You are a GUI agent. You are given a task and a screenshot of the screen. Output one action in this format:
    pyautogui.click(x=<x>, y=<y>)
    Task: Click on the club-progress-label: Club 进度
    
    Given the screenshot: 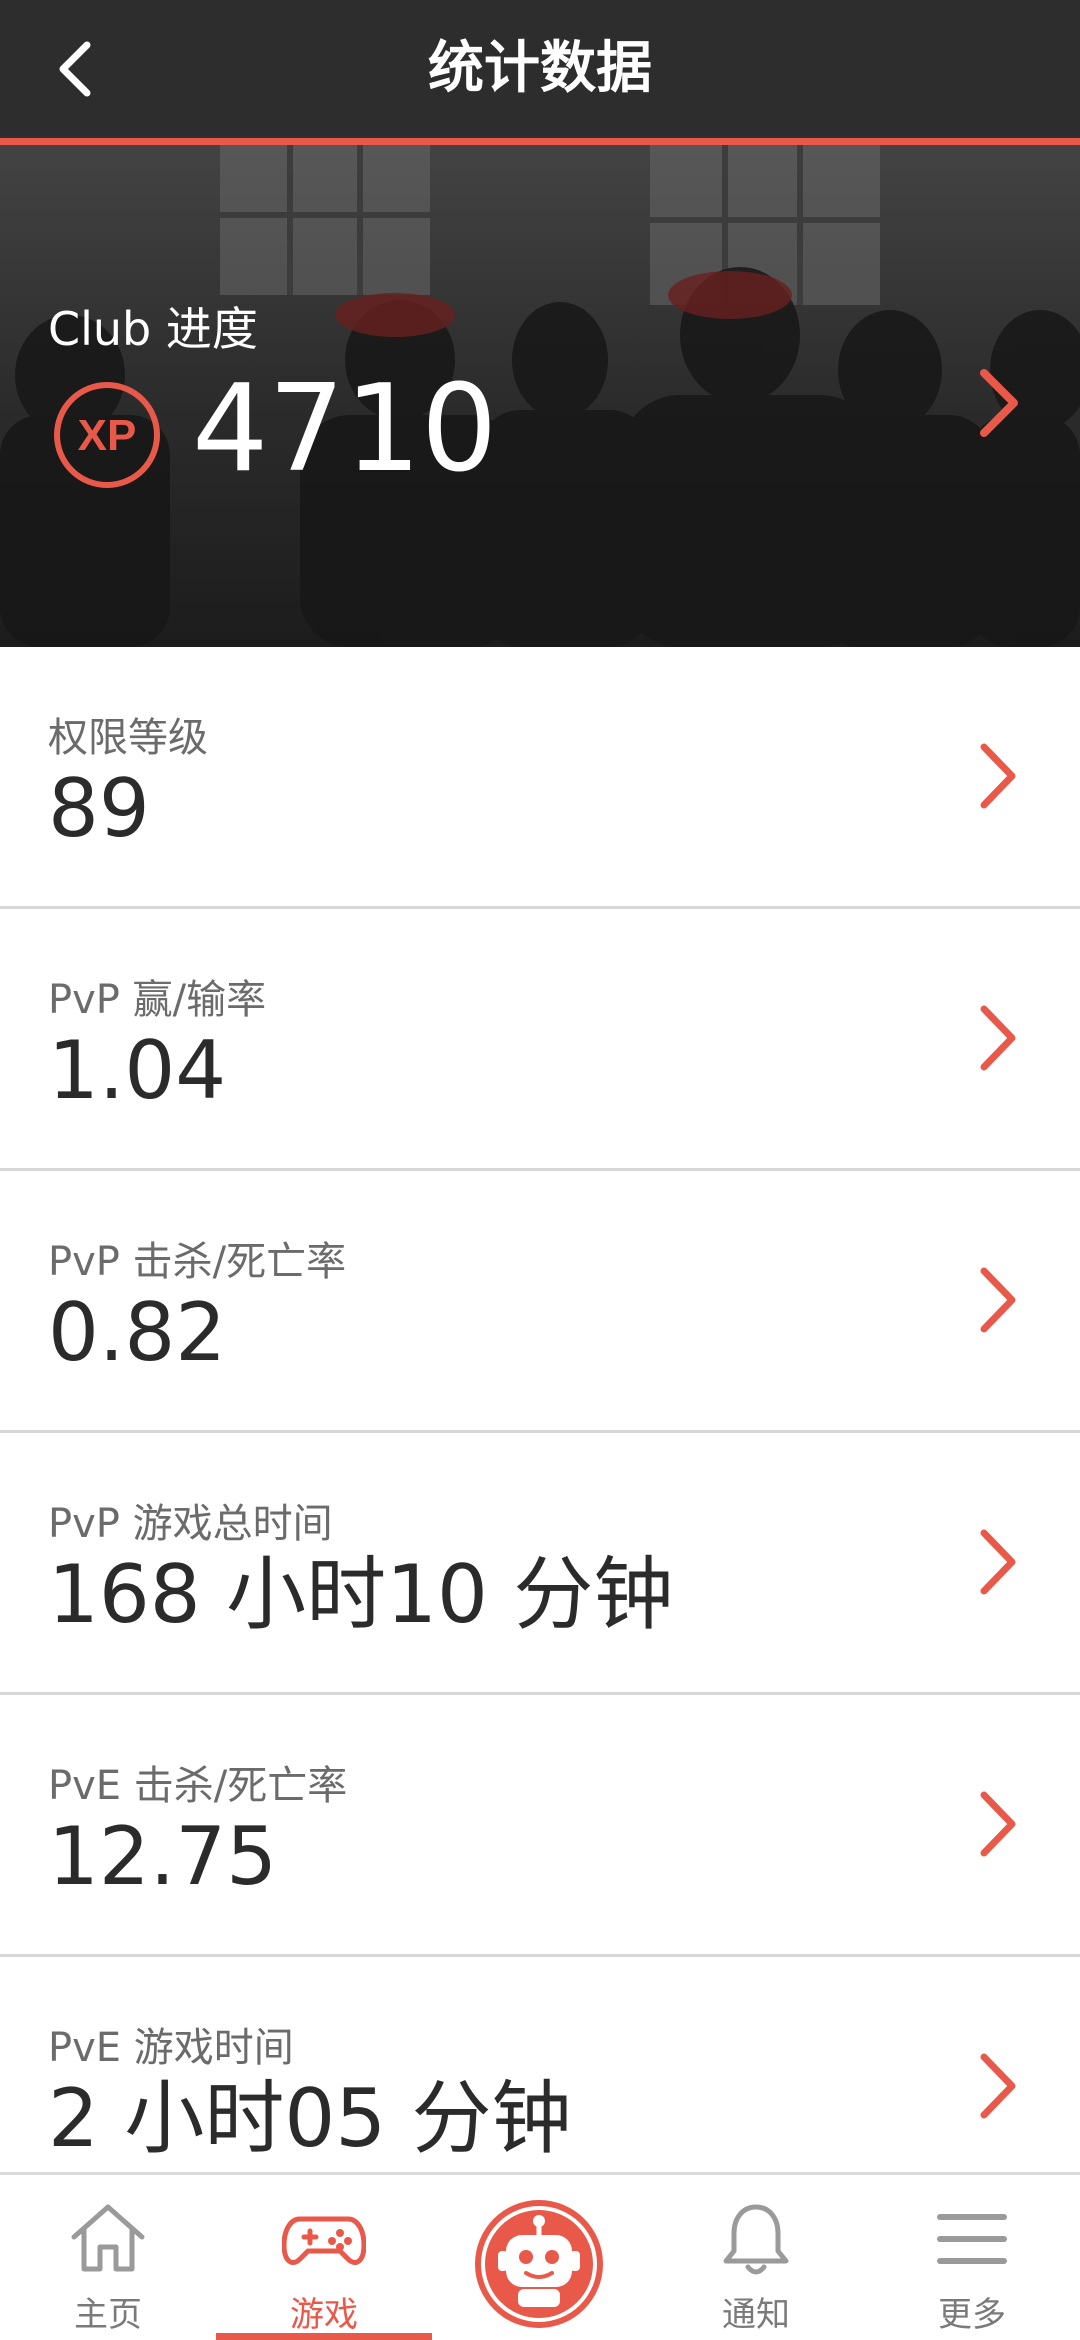 What is the action you would take?
    pyautogui.click(x=153, y=329)
    